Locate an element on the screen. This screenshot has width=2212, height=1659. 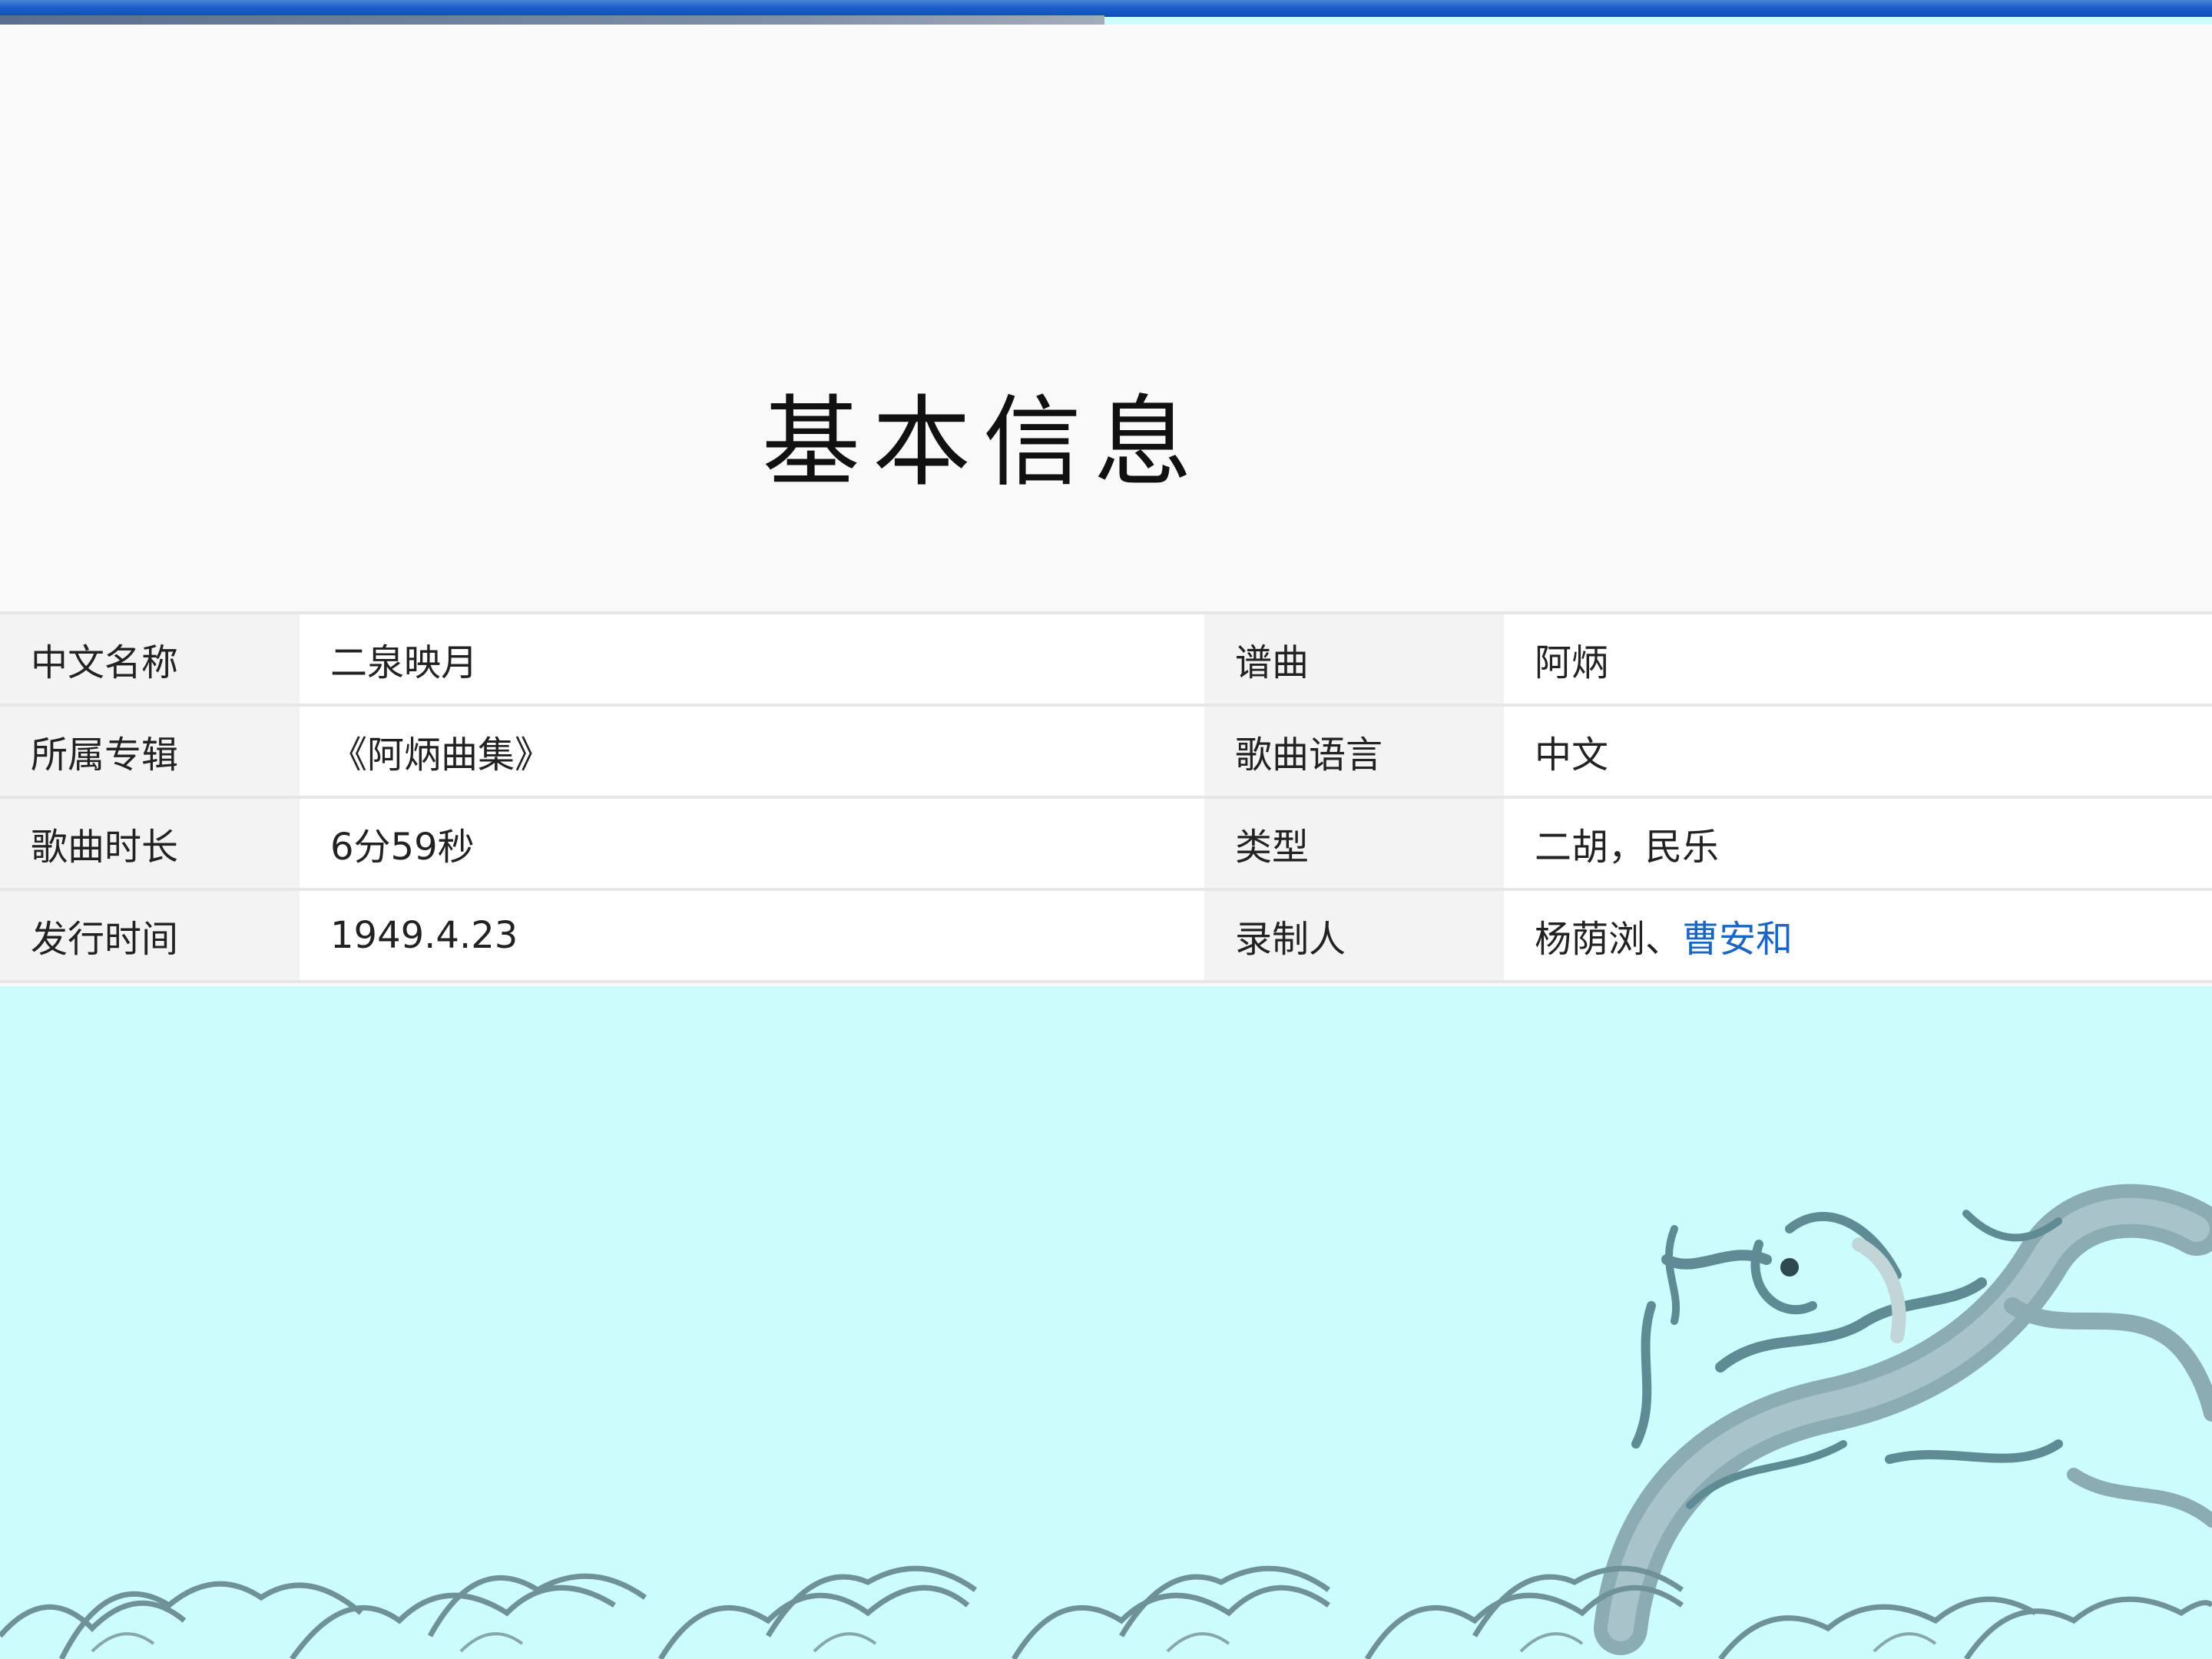
dragon-ornament is located at coordinates (1903, 1420).